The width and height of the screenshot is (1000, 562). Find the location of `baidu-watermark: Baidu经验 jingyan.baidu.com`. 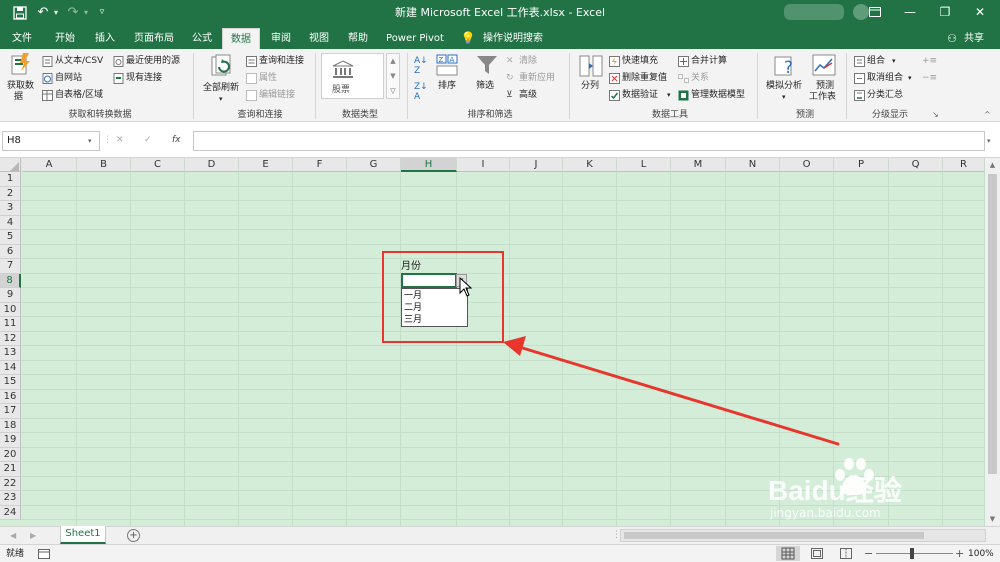

baidu-watermark: Baidu经验 jingyan.baidu.com is located at coordinates (870, 489).